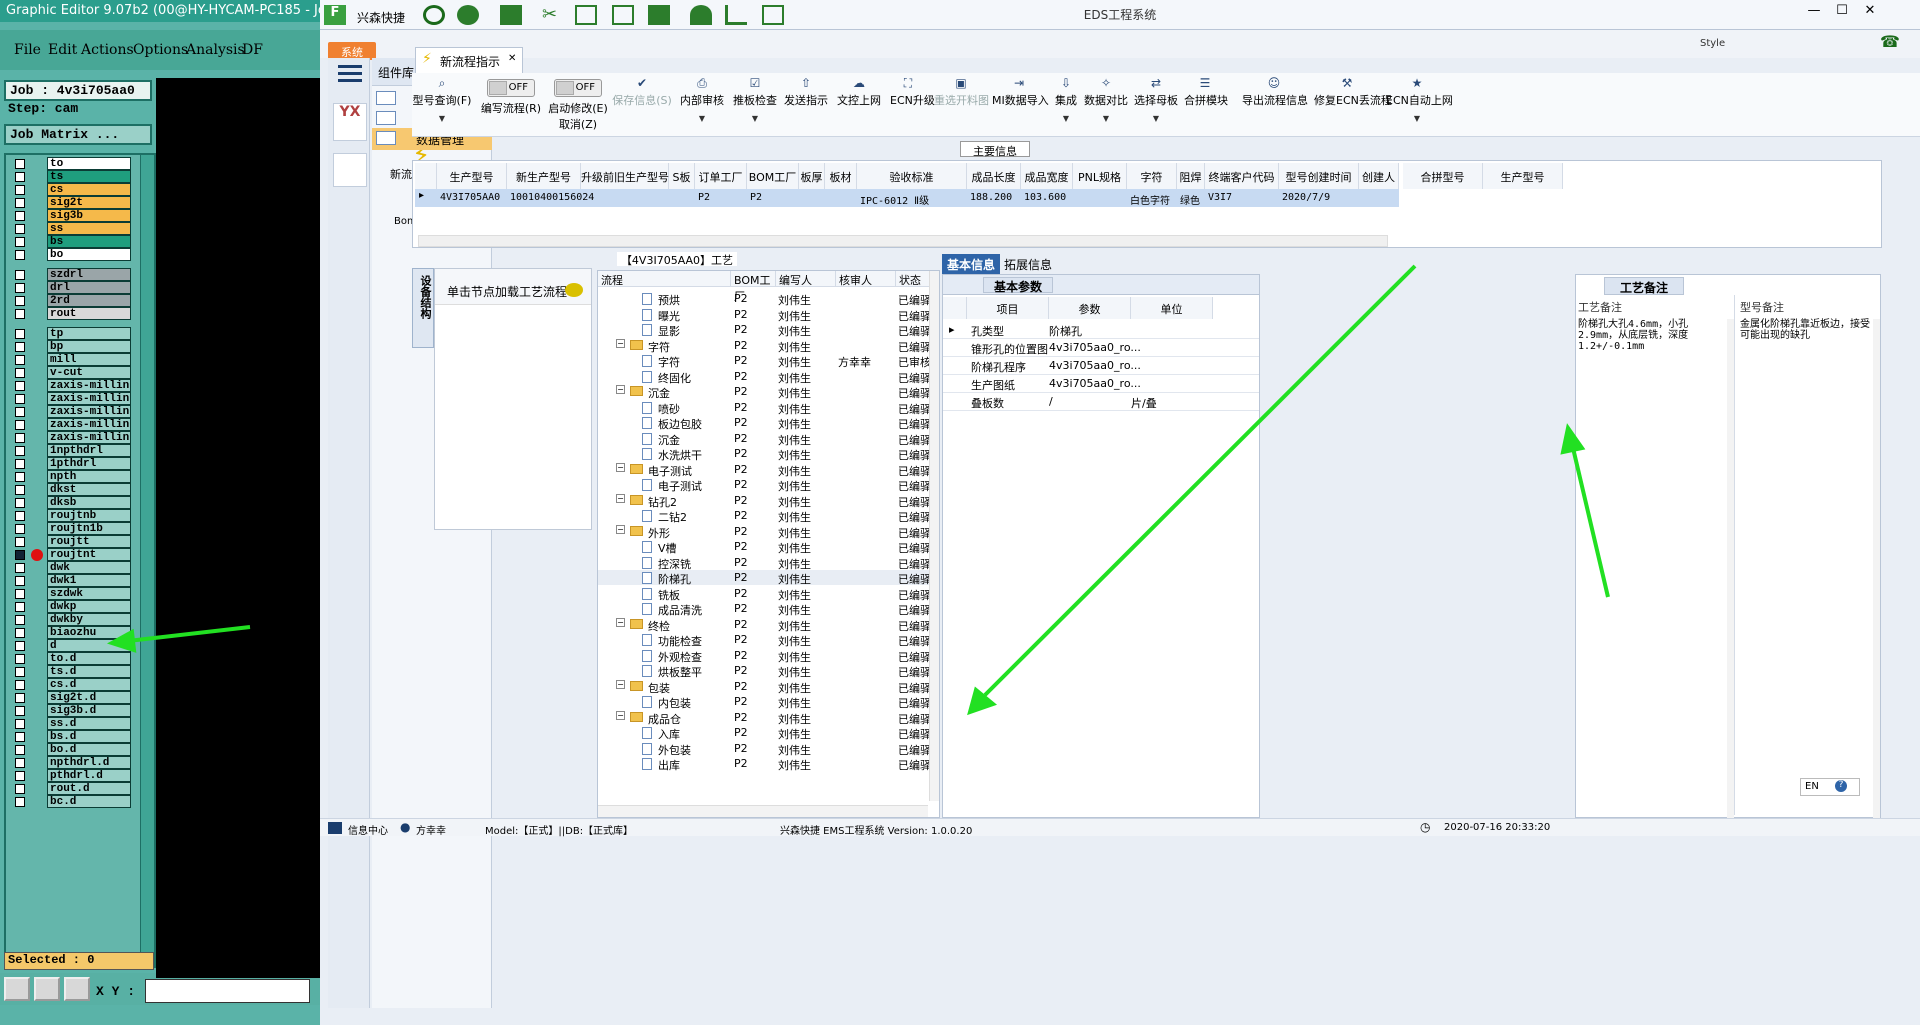  Describe the element at coordinates (511, 88) in the screenshot. I see `toggle-switch: OFF` at that location.